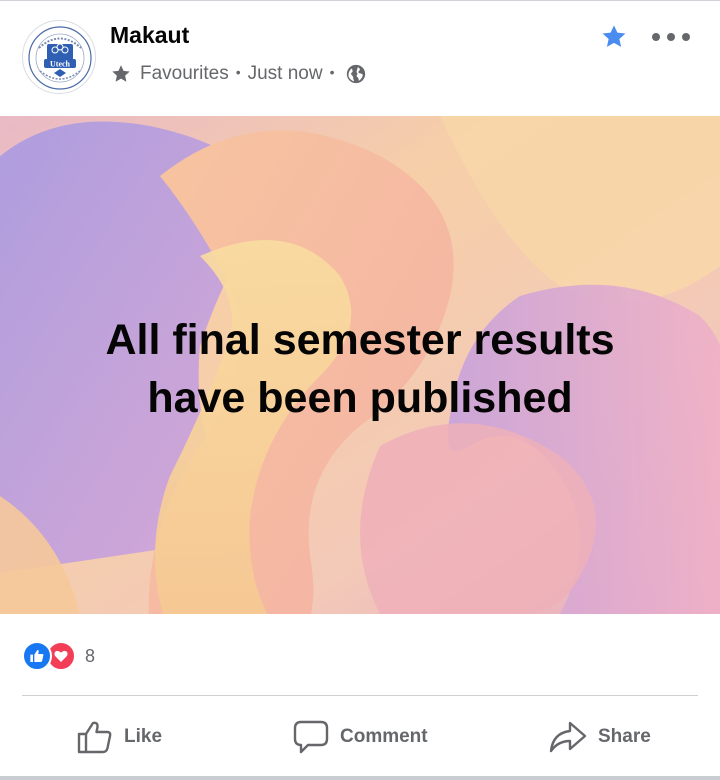 The width and height of the screenshot is (720, 780). Describe the element at coordinates (184, 74) in the screenshot. I see `audience-label: Favourites` at that location.